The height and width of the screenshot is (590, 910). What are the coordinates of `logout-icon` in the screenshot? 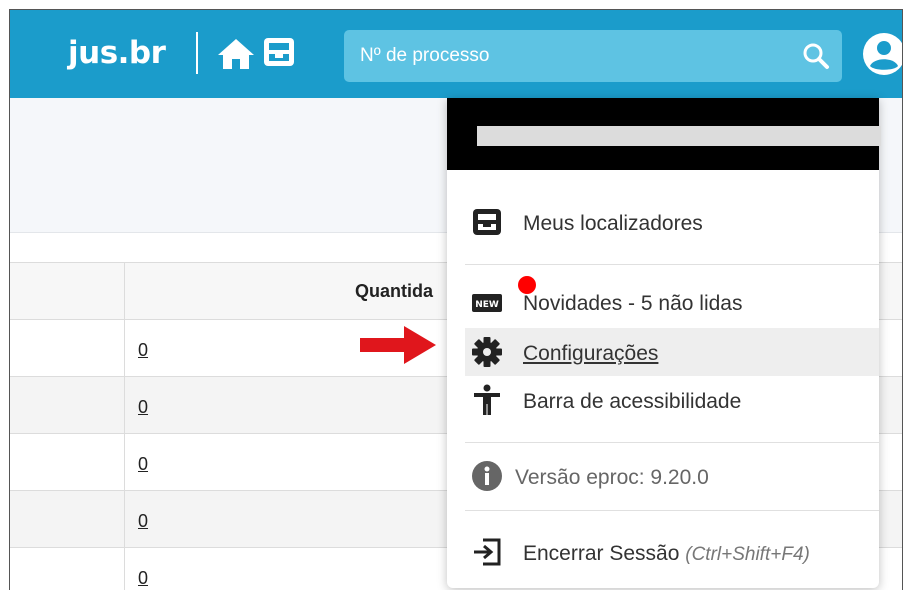 It's located at (487, 552).